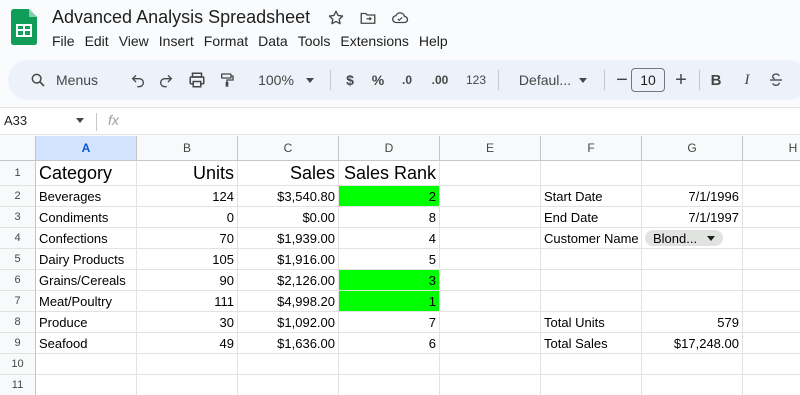 The image size is (800, 395). What do you see at coordinates (490, 217) in the screenshot?
I see `cell-e3` at bounding box center [490, 217].